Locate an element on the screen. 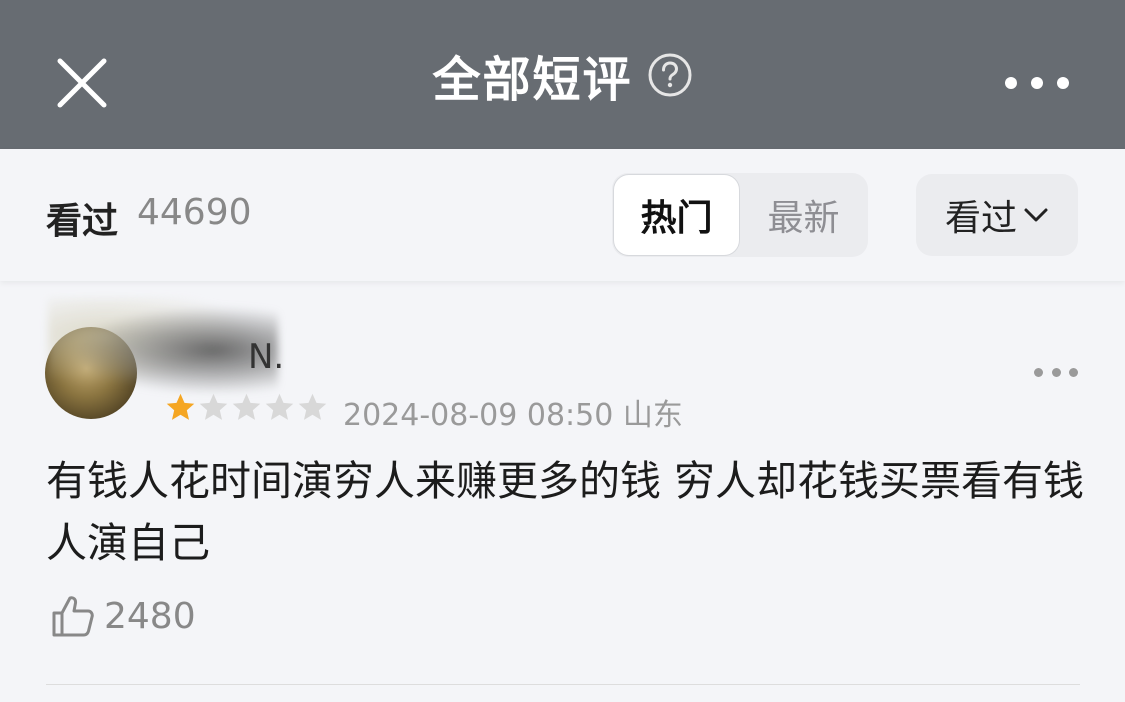 The width and height of the screenshot is (1125, 702). thumbs-up-icon is located at coordinates (73, 616).